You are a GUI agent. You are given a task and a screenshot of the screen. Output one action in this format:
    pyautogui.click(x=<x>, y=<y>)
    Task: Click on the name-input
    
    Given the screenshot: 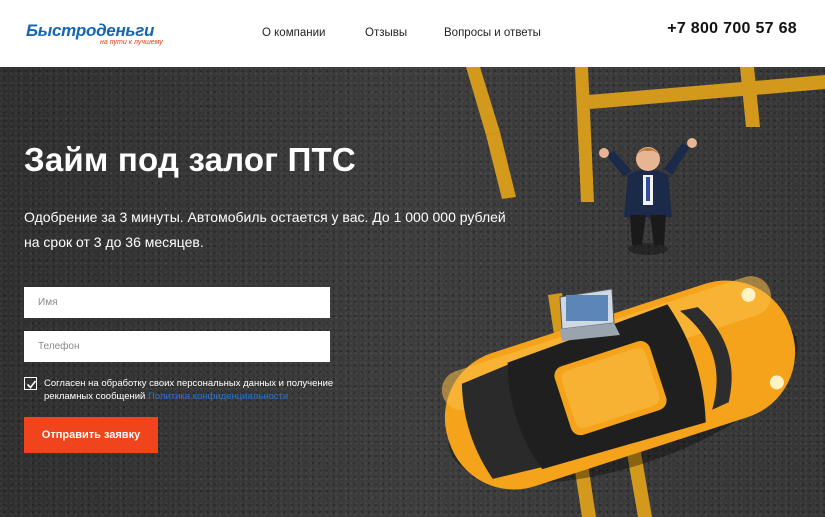 What is the action you would take?
    pyautogui.click(x=177, y=302)
    